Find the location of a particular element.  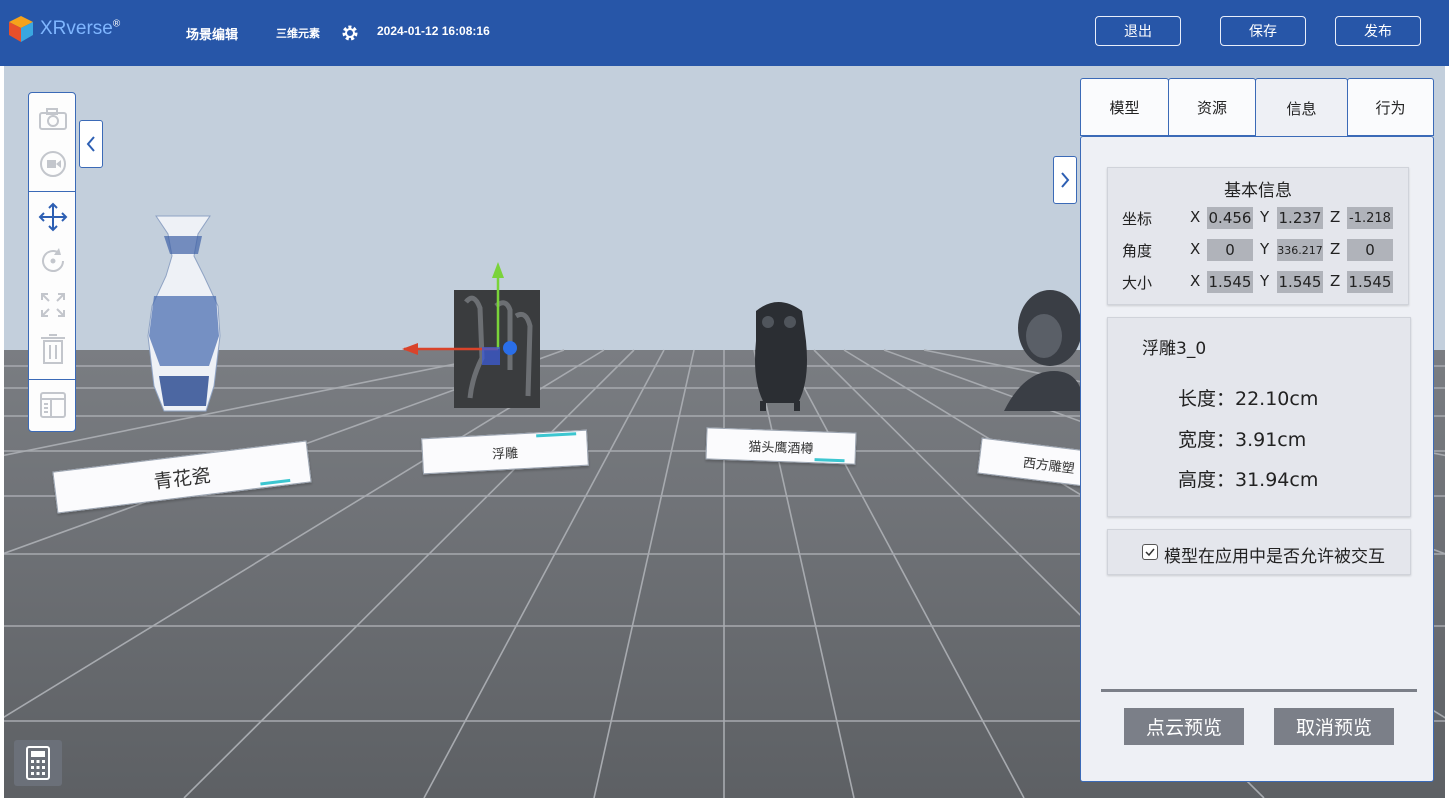

tab-model: 模型 is located at coordinates (1124, 107).